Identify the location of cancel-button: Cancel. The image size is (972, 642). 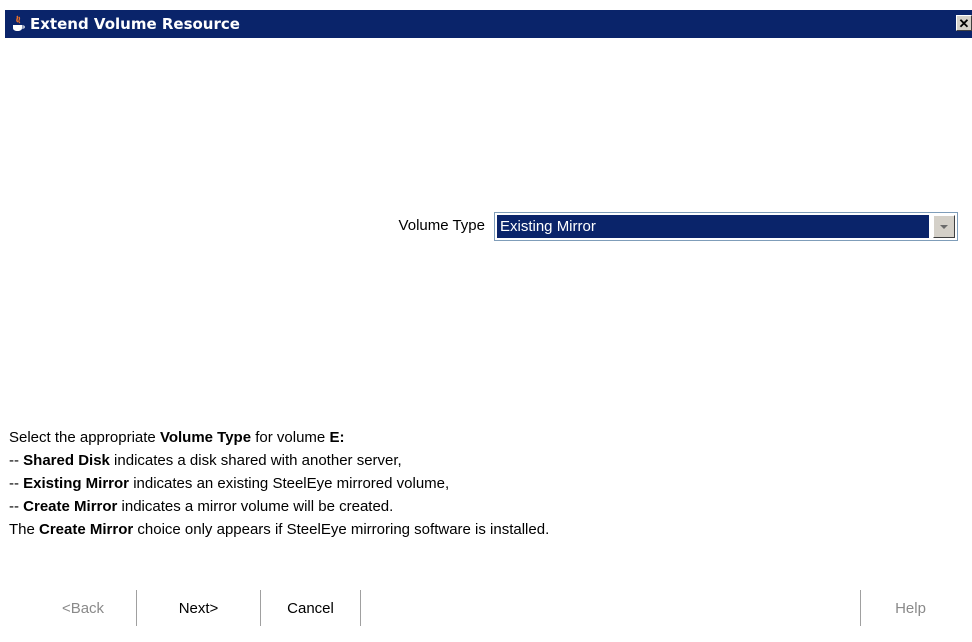
(311, 608).